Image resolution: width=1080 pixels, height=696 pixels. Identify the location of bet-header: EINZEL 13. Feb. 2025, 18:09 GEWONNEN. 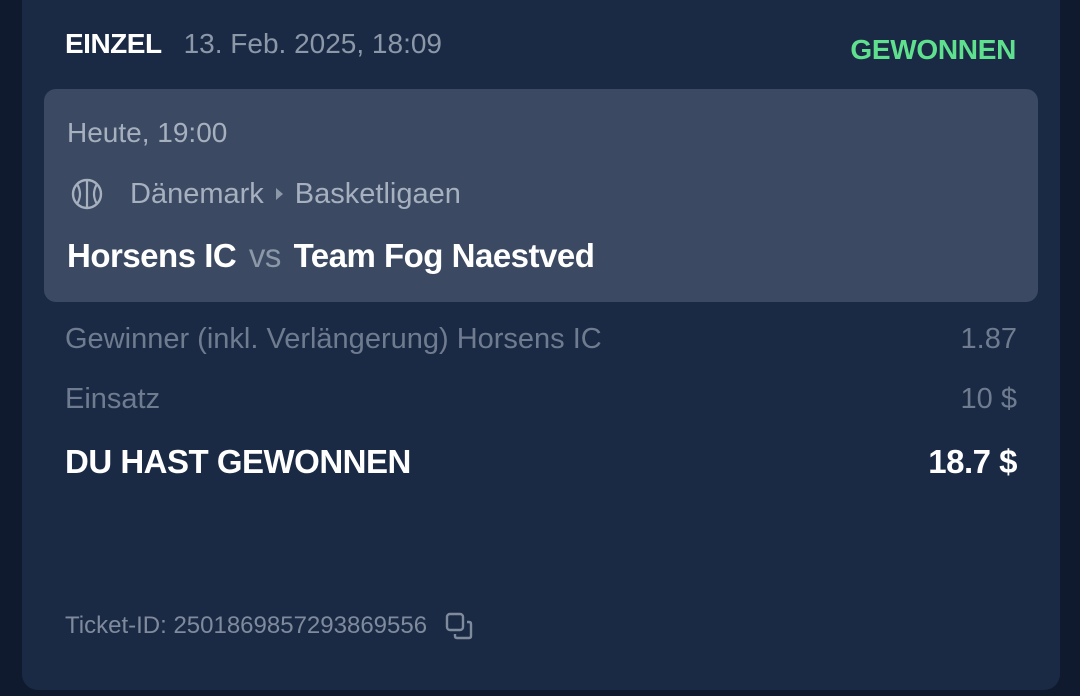
(540, 44).